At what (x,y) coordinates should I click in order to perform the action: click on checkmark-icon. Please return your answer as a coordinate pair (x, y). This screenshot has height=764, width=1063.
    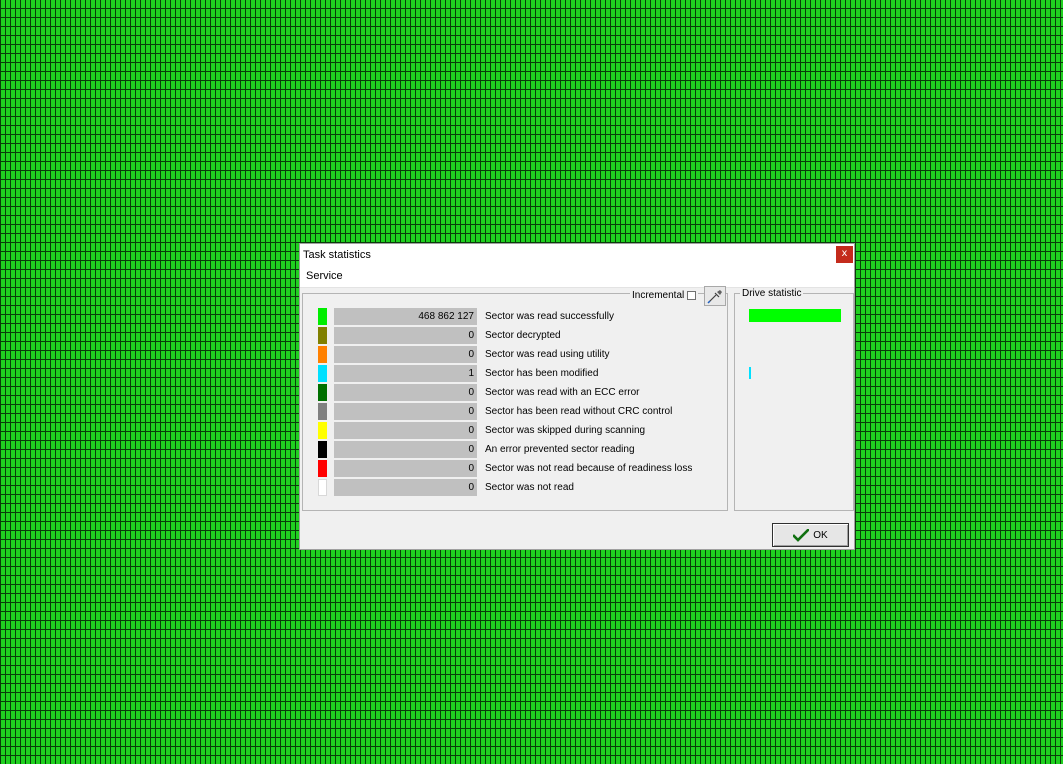
    Looking at the image, I should click on (801, 535).